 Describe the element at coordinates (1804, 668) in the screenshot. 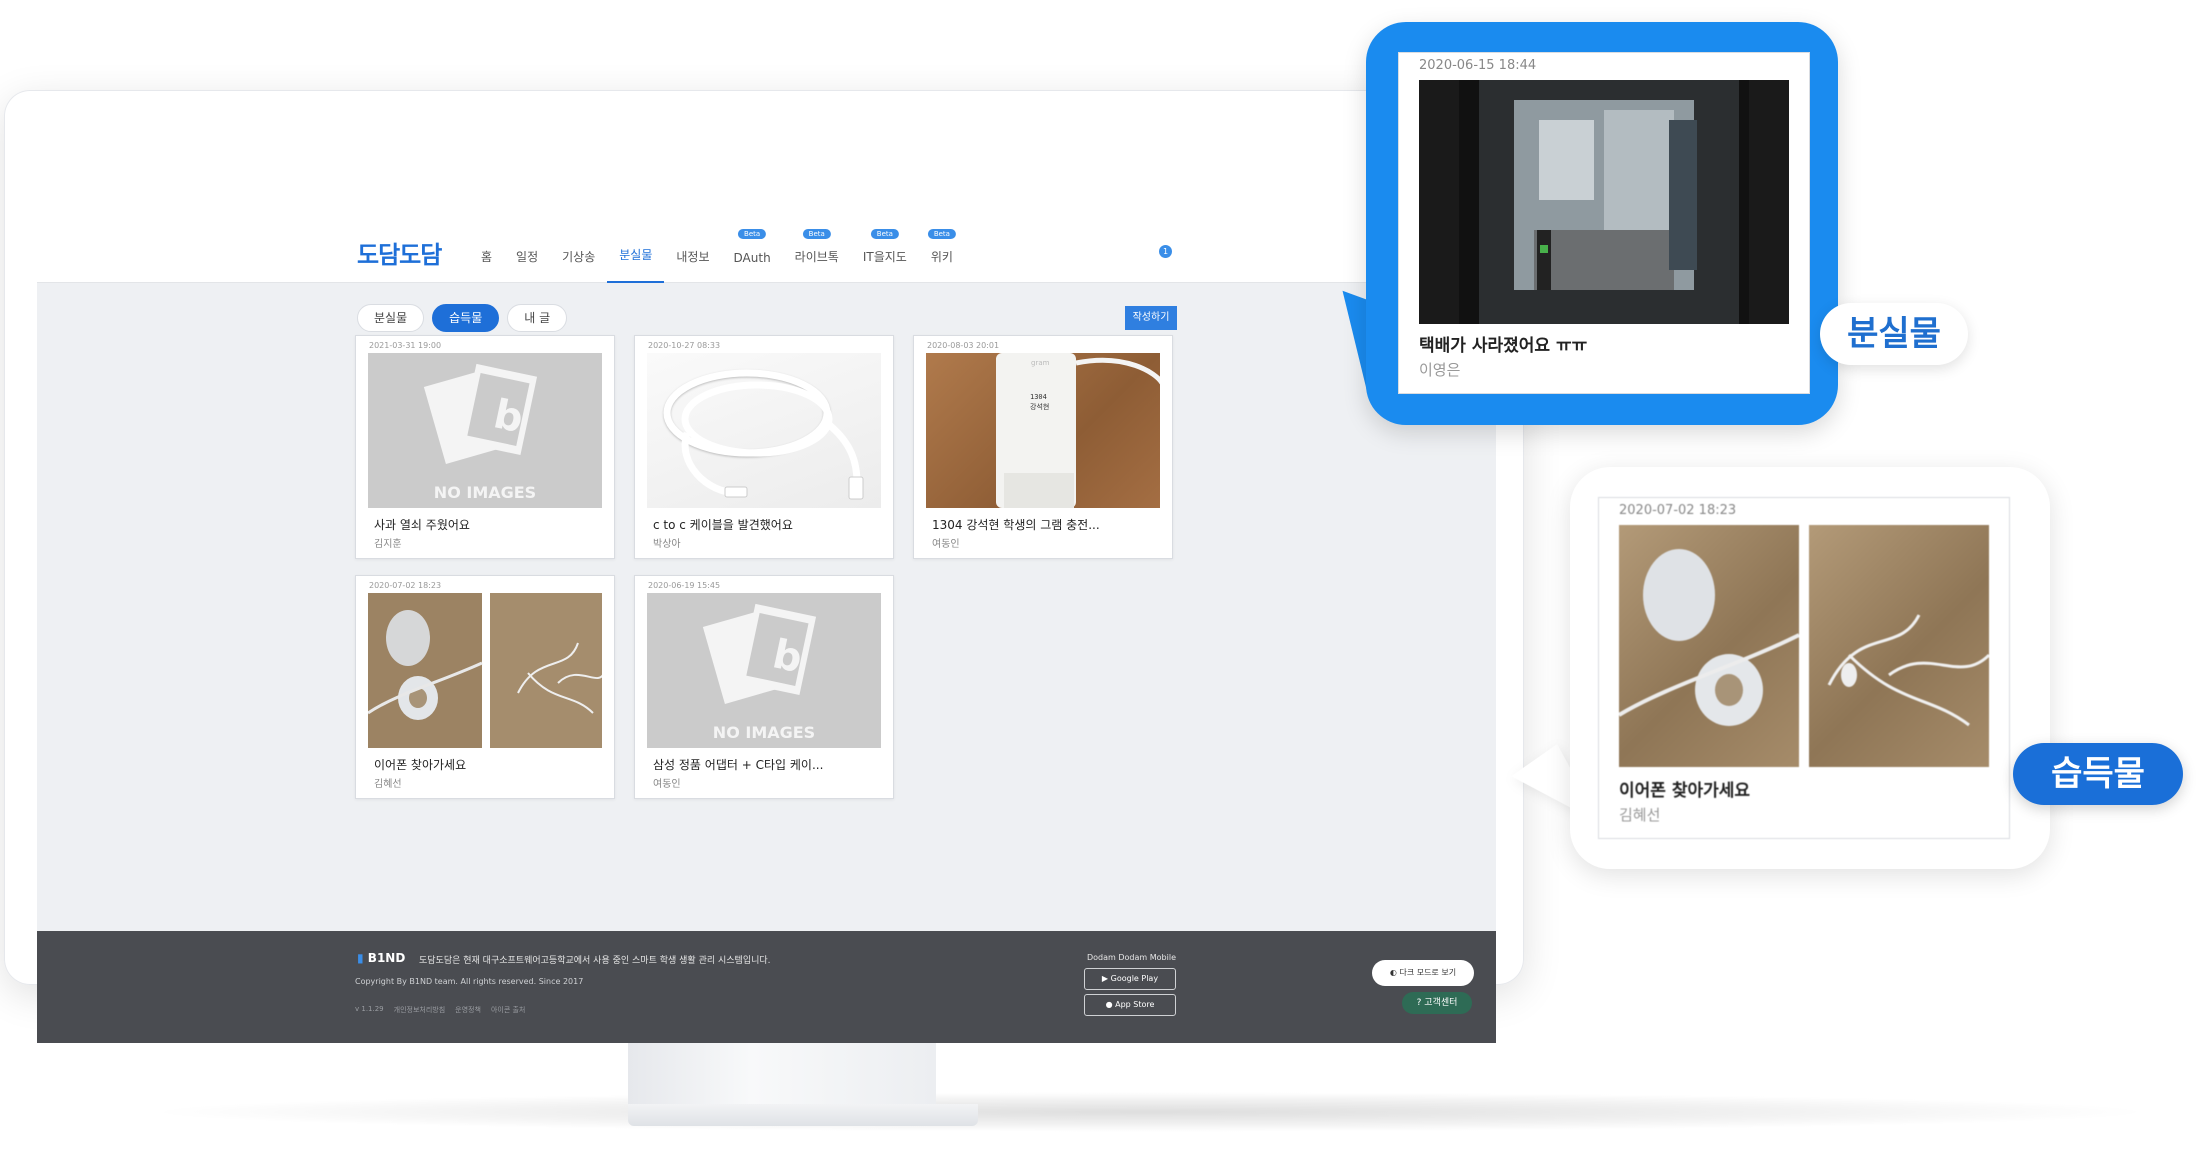

I see `zoomed-found-card: 2020-07-02 18:23 이어폰 찾아가세요 김혜선` at that location.